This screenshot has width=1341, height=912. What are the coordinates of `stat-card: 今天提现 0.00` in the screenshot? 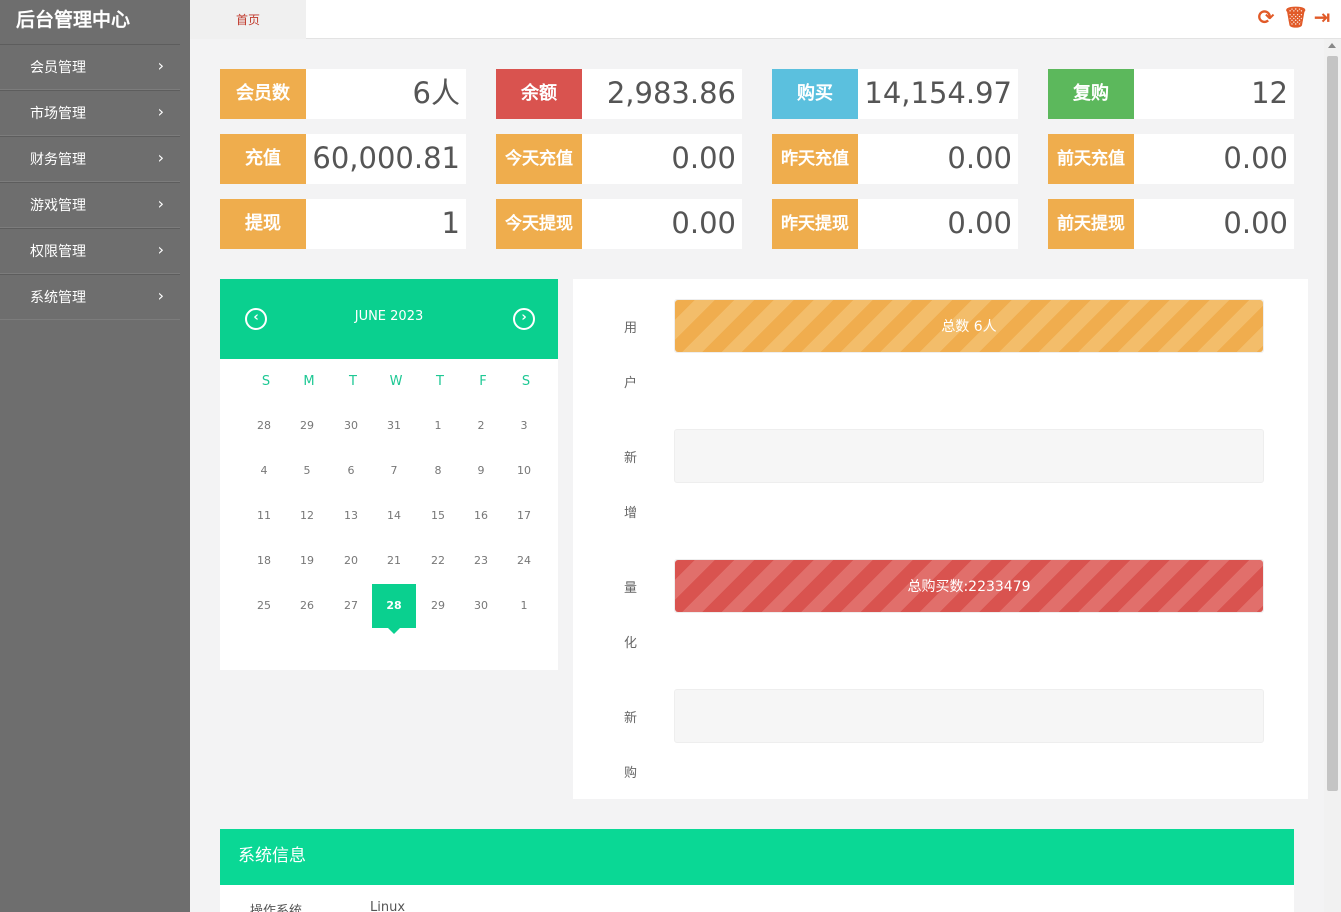 It's located at (619, 224).